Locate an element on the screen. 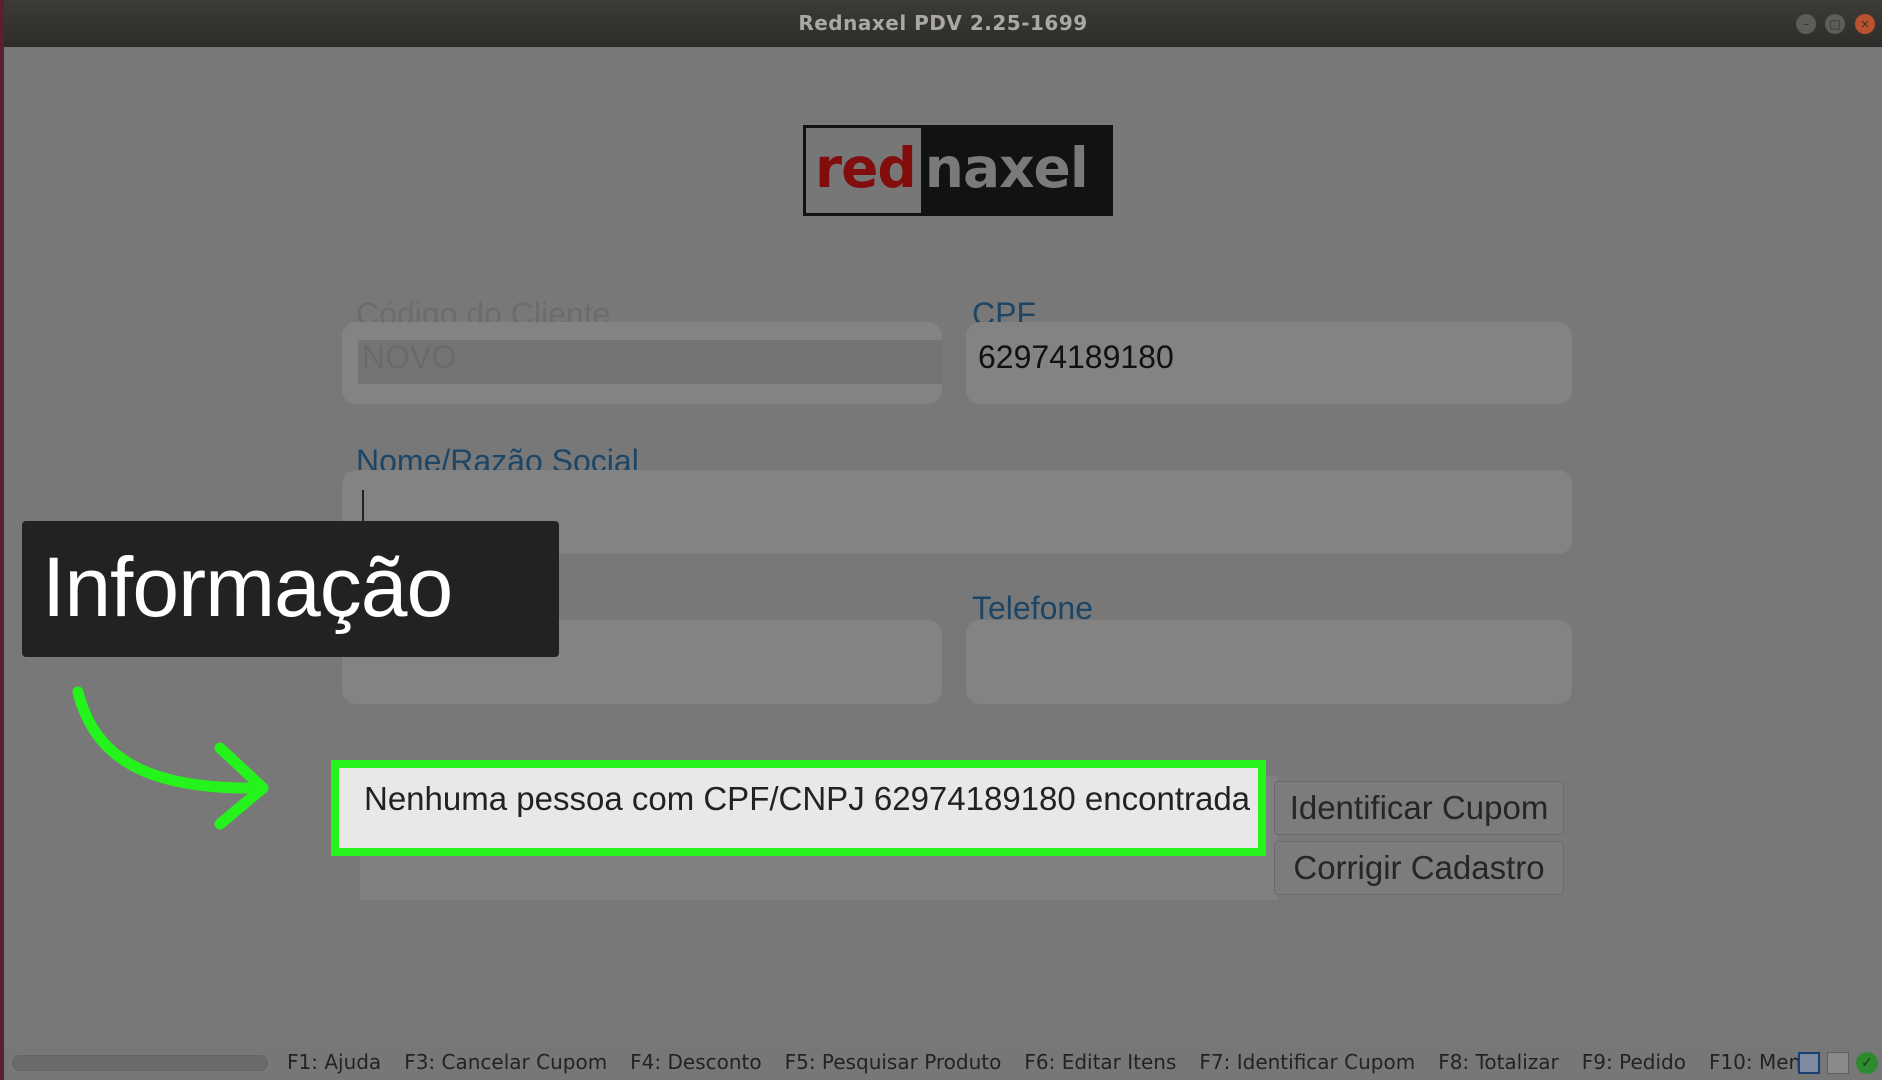 The height and width of the screenshot is (1080, 1882). cpf-field: 62974189180 is located at coordinates (1269, 363).